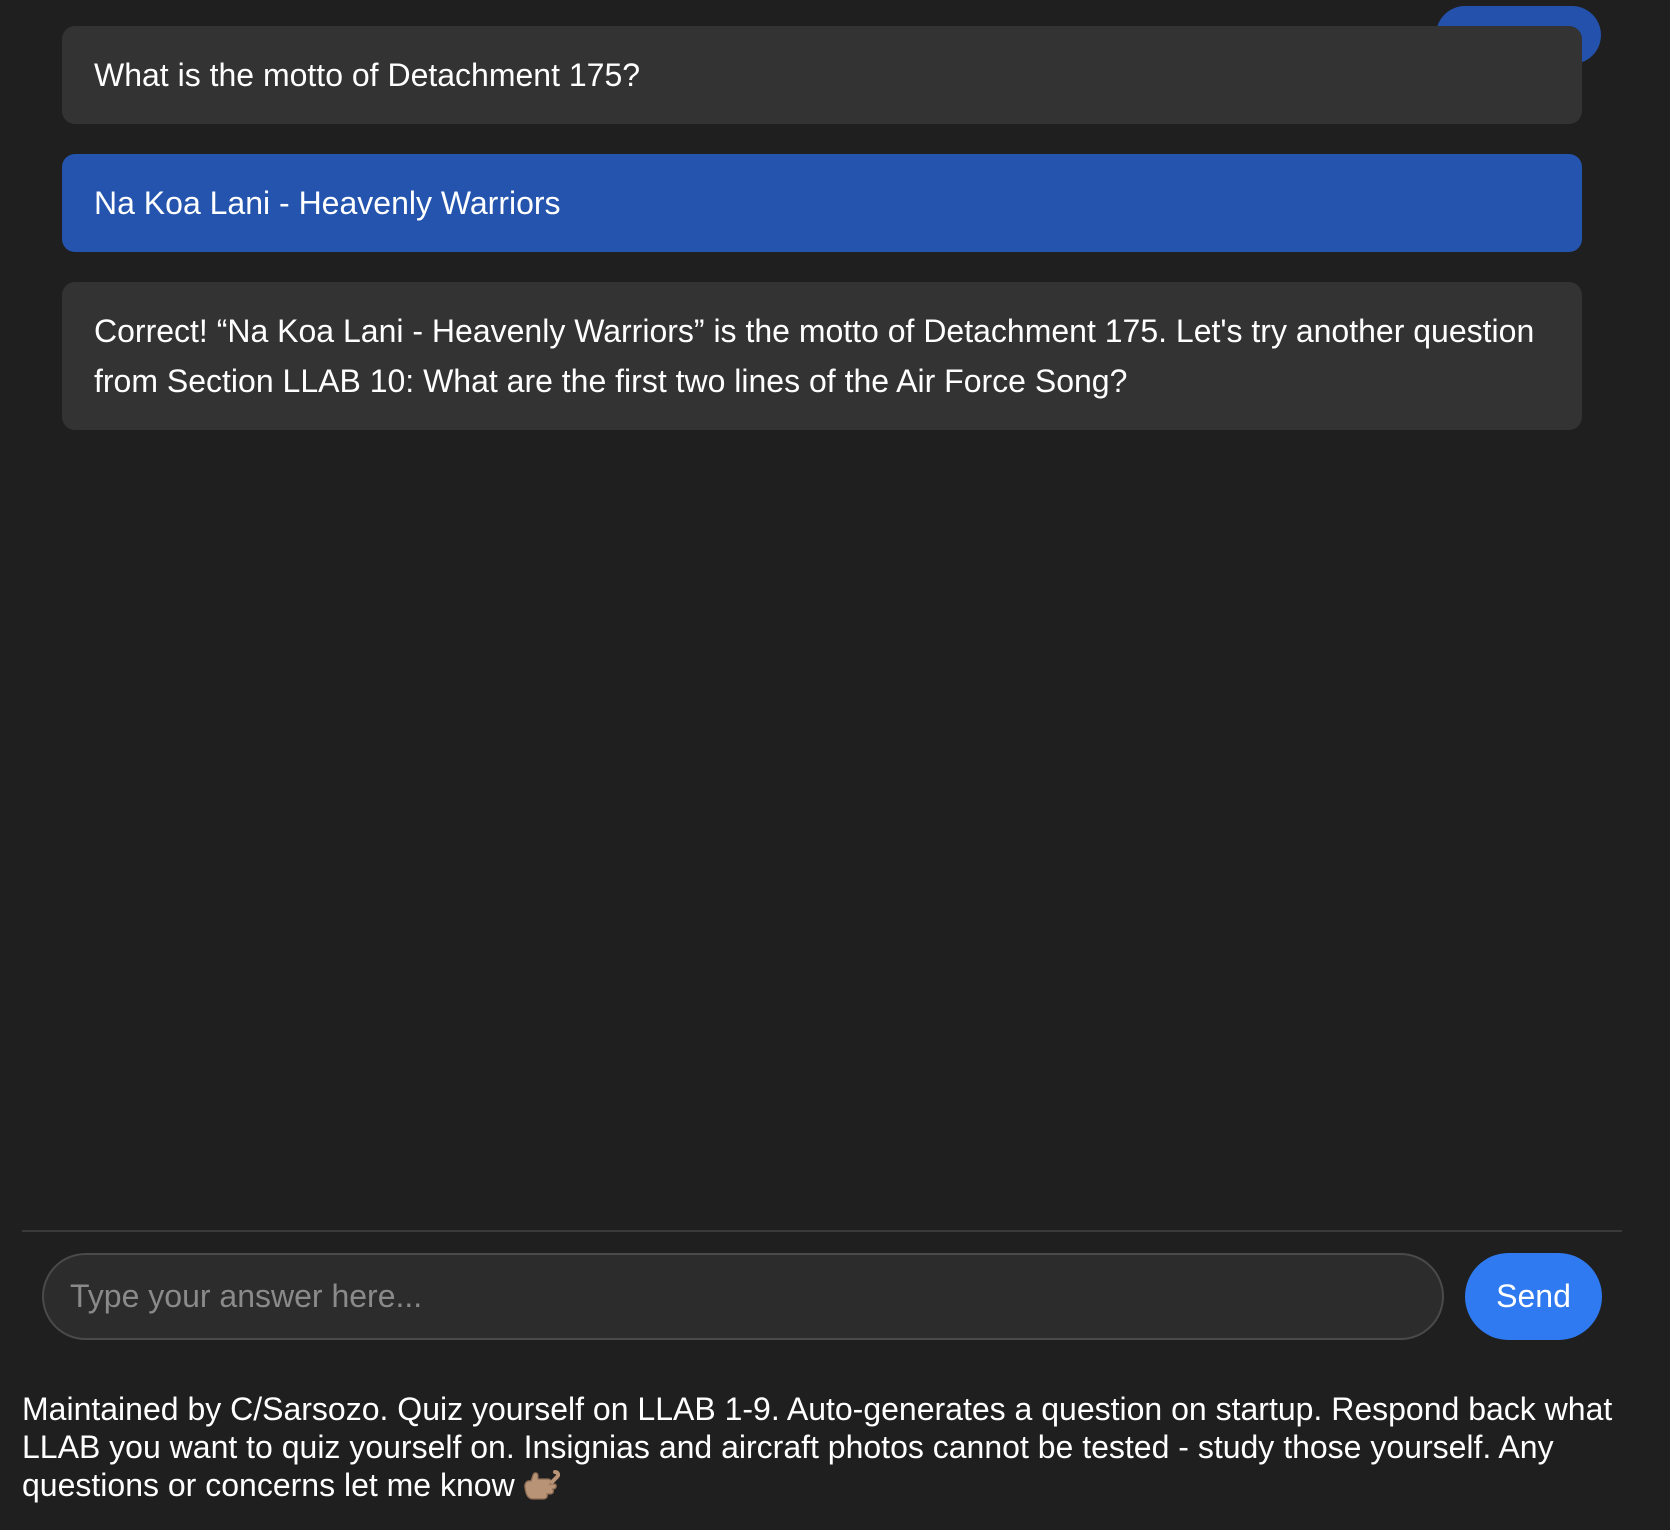 The width and height of the screenshot is (1670, 1530). What do you see at coordinates (822, 1231) in the screenshot?
I see `composer-divider` at bounding box center [822, 1231].